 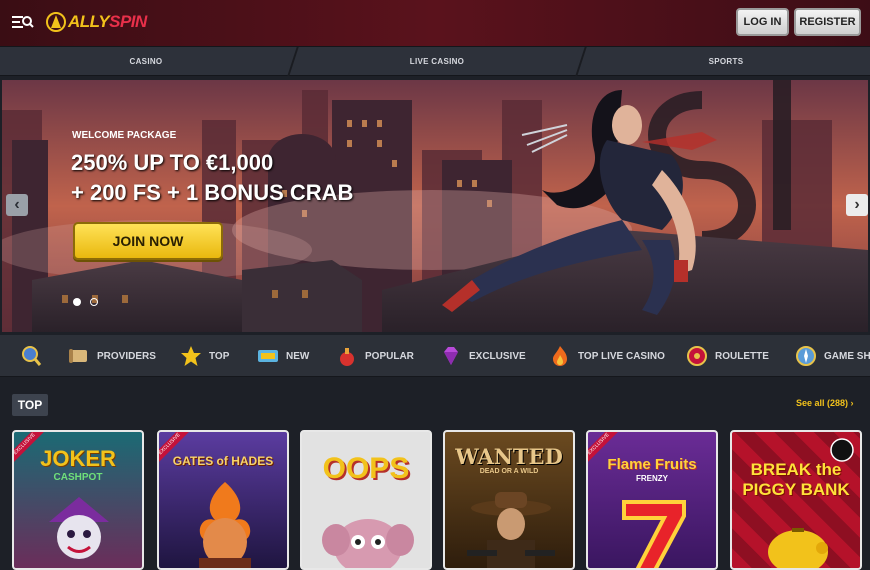 What do you see at coordinates (78, 477) in the screenshot?
I see `game-subtitle: CASHPOT` at bounding box center [78, 477].